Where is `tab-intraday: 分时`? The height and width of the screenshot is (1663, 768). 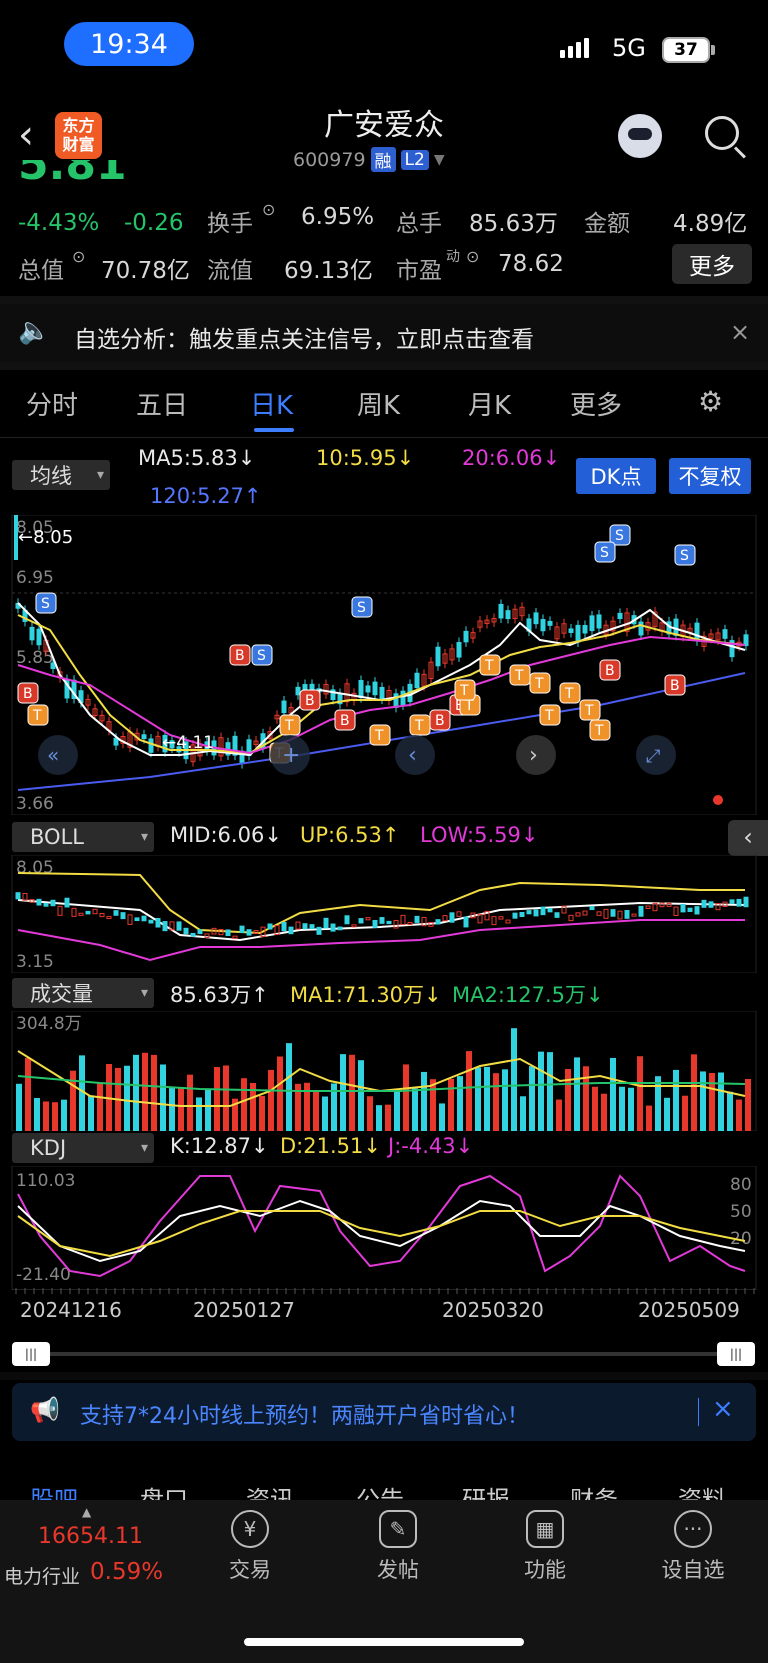 tab-intraday: 分时 is located at coordinates (52, 403).